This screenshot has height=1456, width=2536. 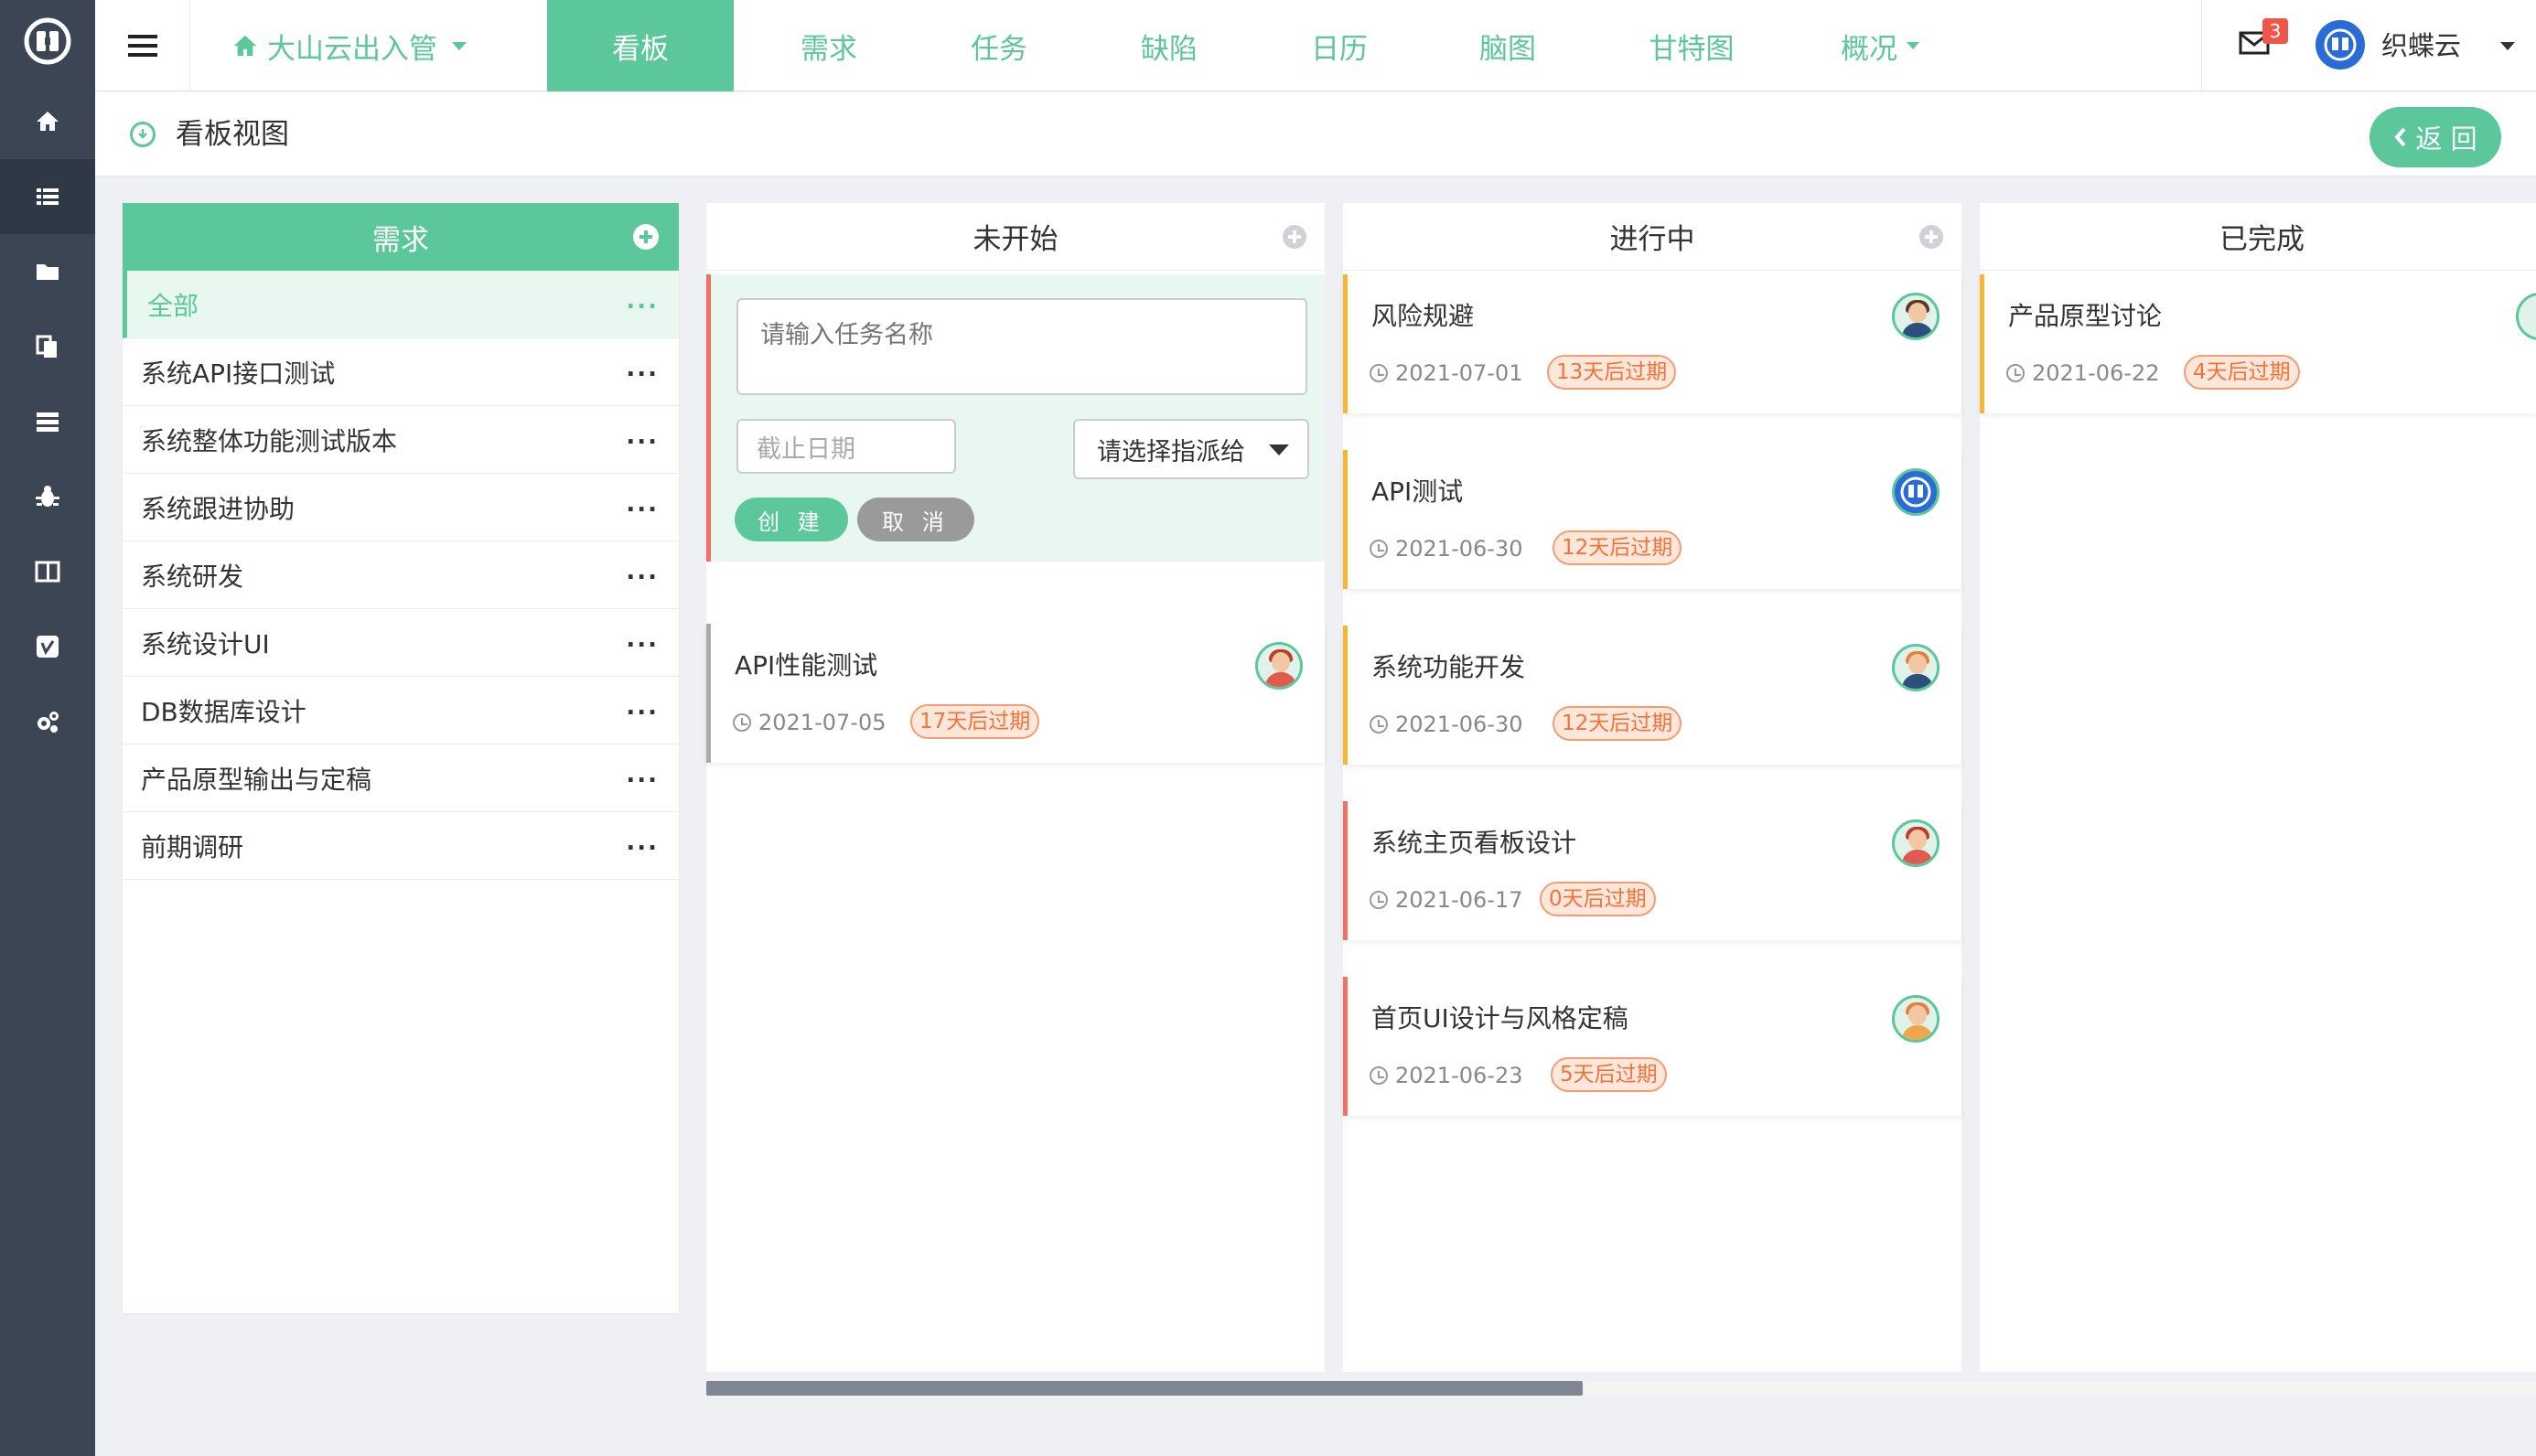 What do you see at coordinates (999, 45) in the screenshot?
I see `tab-tasks: 任务` at bounding box center [999, 45].